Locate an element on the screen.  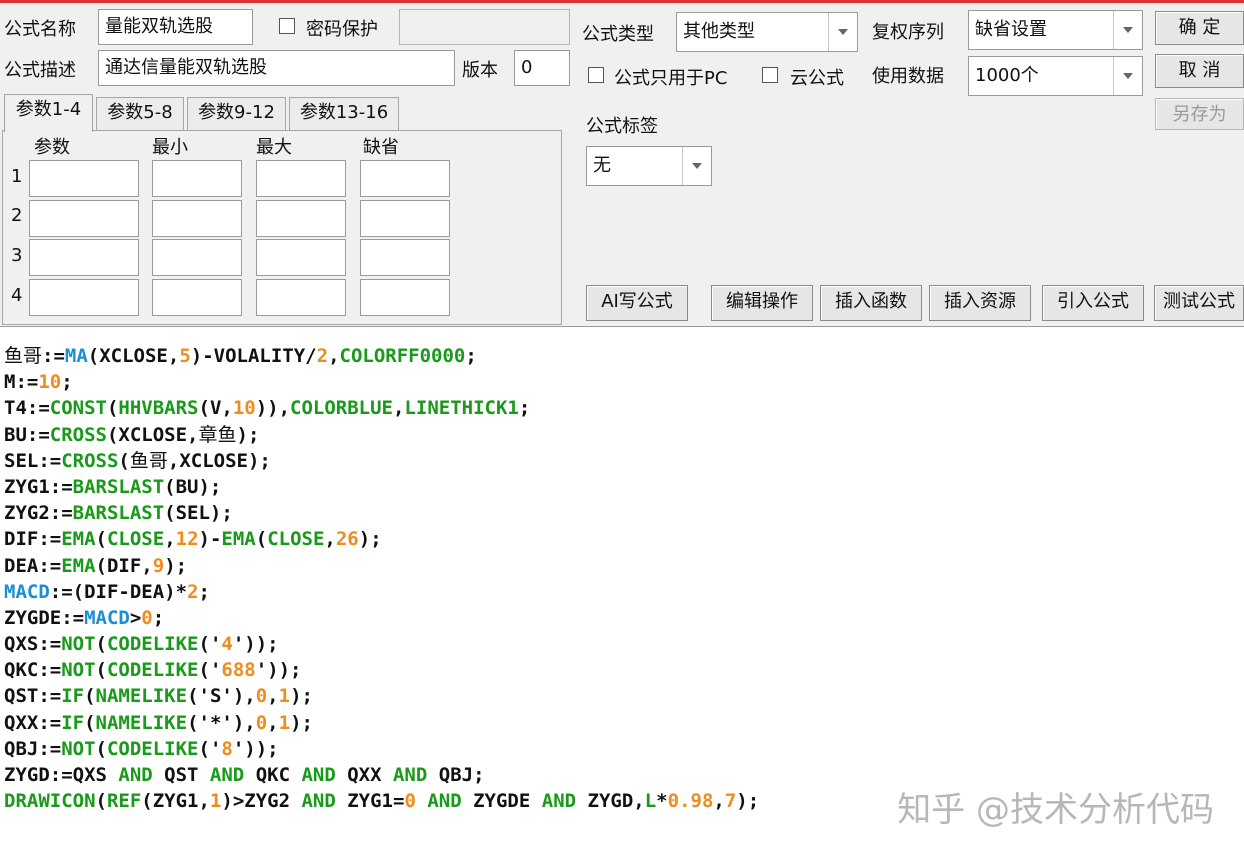
cancel-button: 取 消 is located at coordinates (1199, 71).